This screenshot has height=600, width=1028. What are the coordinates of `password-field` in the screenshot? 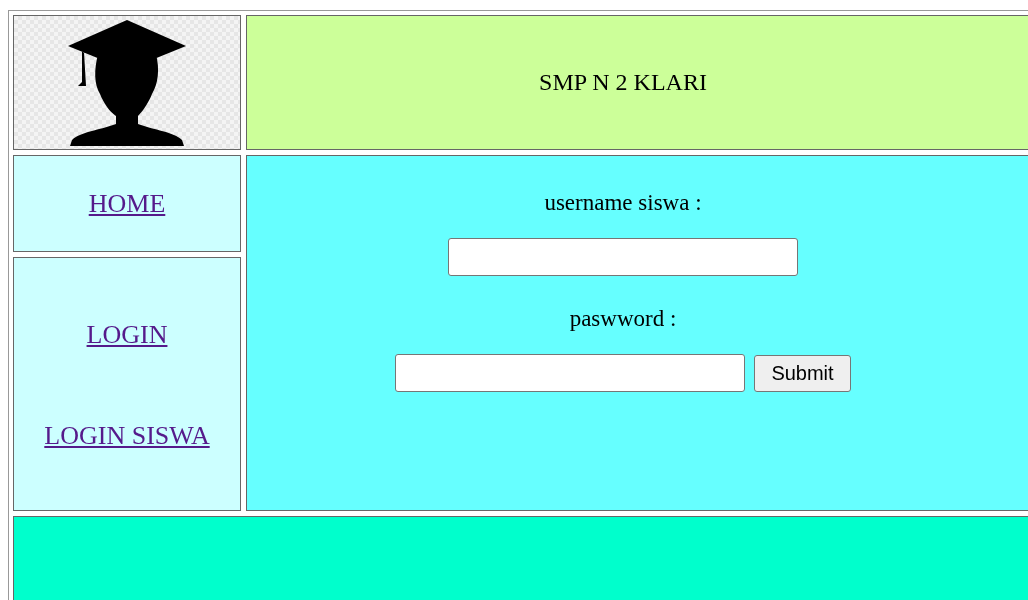 It's located at (570, 373).